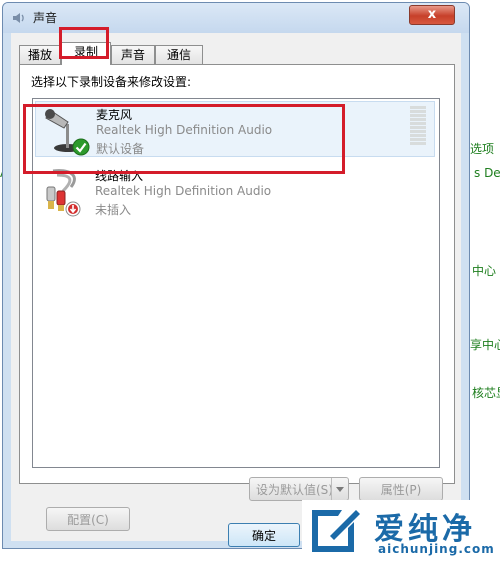 The image size is (500, 561). I want to click on watermark: 爱纯净 aichunjing.com, so click(401, 530).